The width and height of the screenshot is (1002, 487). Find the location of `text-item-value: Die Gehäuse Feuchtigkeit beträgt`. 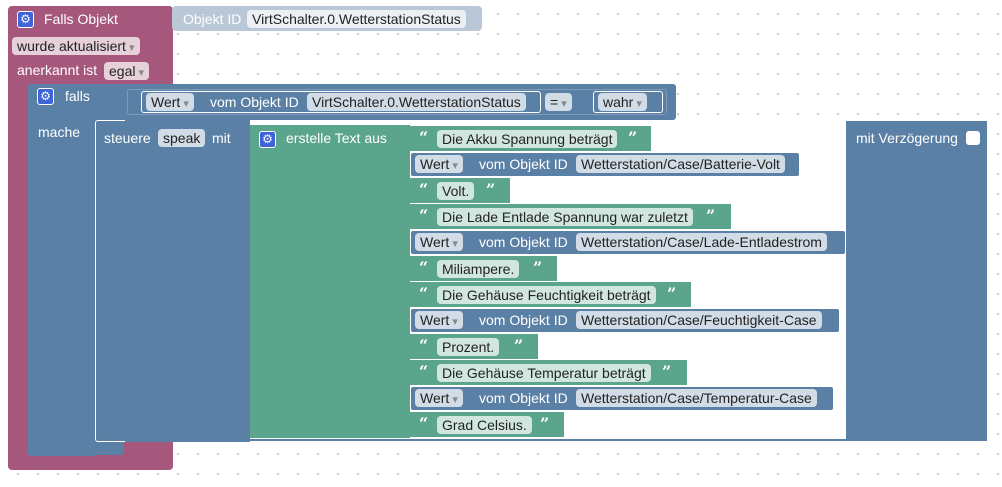

text-item-value: Die Gehäuse Feuchtigkeit beträgt is located at coordinates (546, 295).